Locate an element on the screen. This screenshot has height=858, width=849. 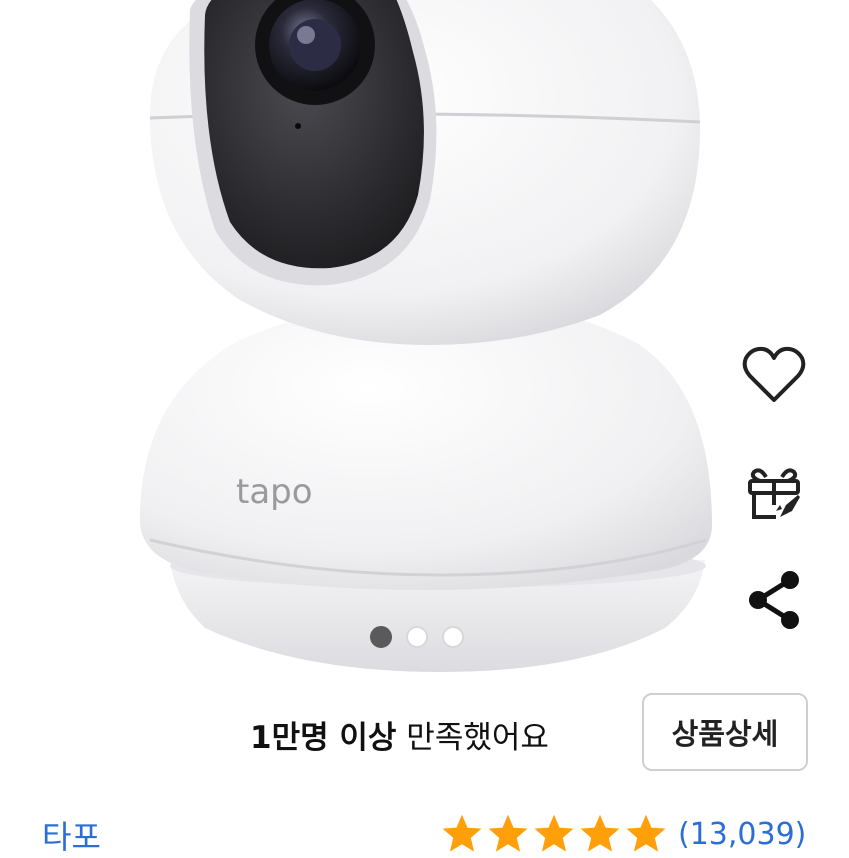
review-count: (13,039) is located at coordinates (742, 834).